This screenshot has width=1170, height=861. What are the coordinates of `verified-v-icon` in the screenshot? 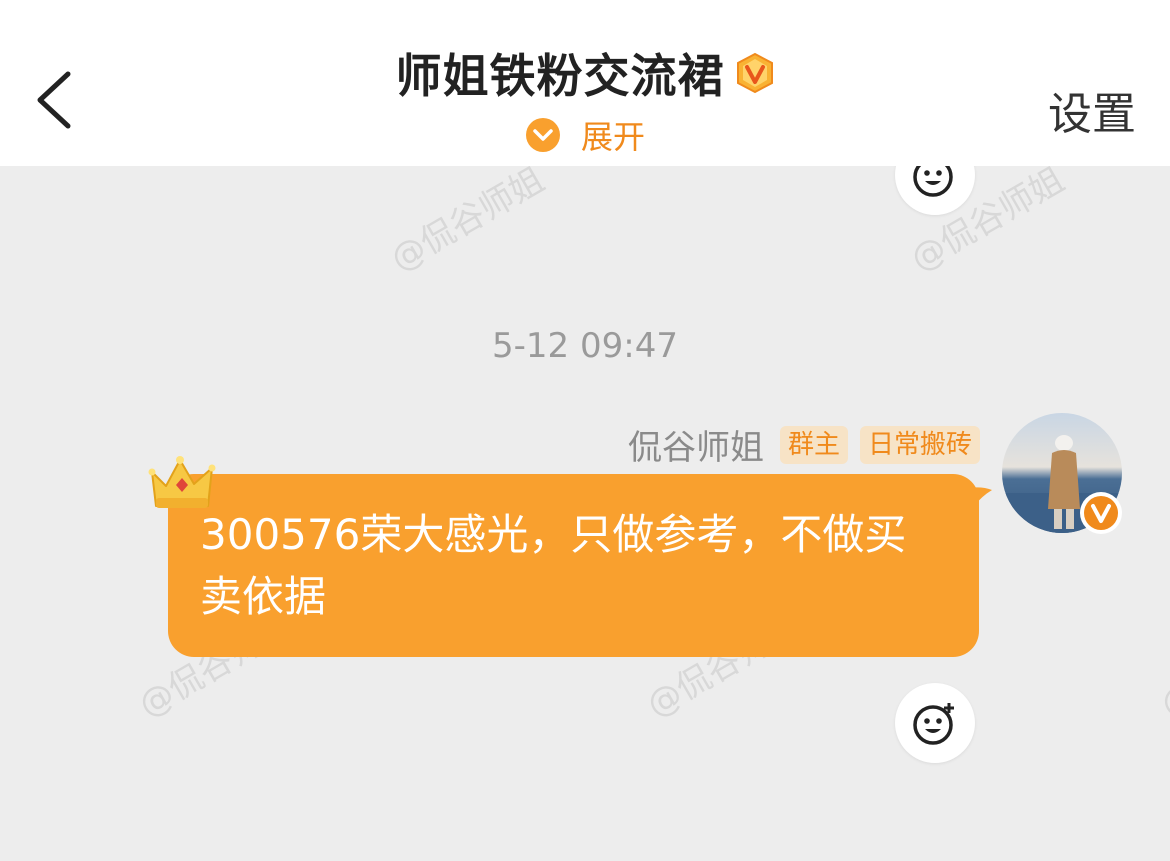 It's located at (1101, 513).